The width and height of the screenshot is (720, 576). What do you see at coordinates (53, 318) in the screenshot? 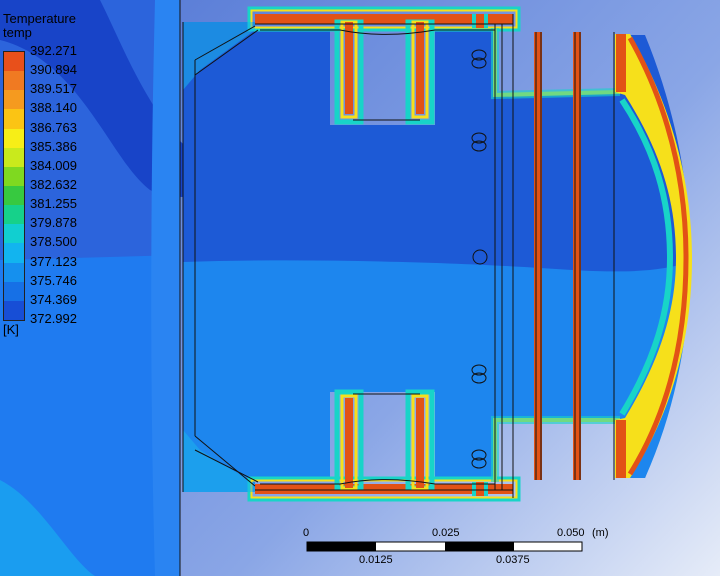
I see `color-bar-tick-label: 372.992` at bounding box center [53, 318].